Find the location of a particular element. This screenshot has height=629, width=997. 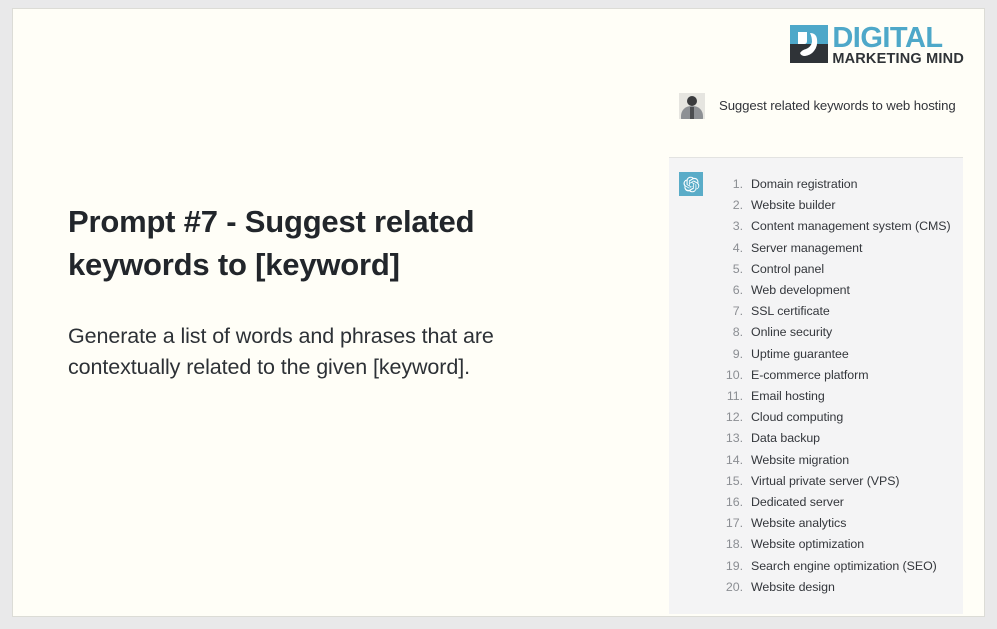

list-item: 4. Server management is located at coordinates (836, 248).